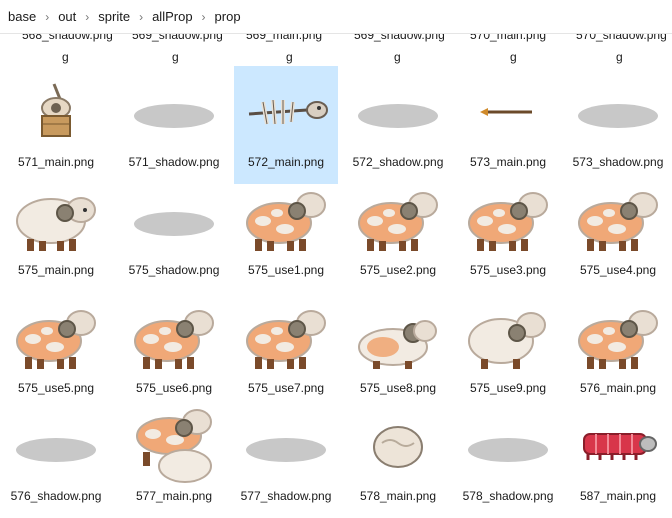  I want to click on file-item: 575_use3.png, so click(508, 233).